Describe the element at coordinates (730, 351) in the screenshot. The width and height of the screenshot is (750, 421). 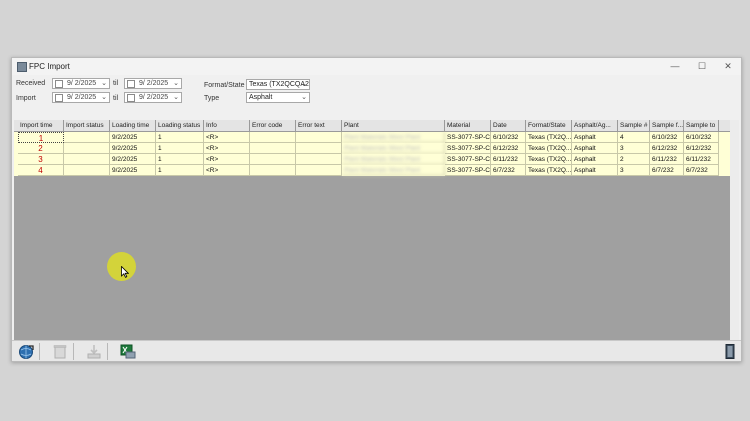
I see `exit-door-icon` at that location.